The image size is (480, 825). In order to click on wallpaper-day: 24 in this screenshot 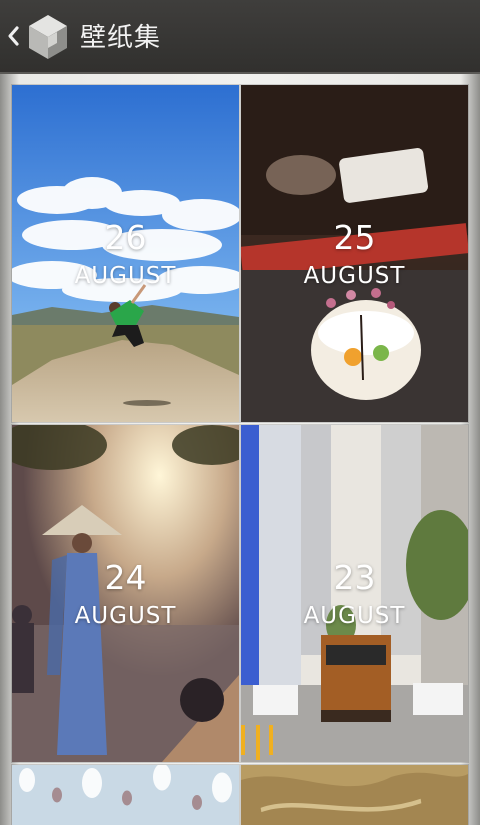, I will do `click(125, 577)`.